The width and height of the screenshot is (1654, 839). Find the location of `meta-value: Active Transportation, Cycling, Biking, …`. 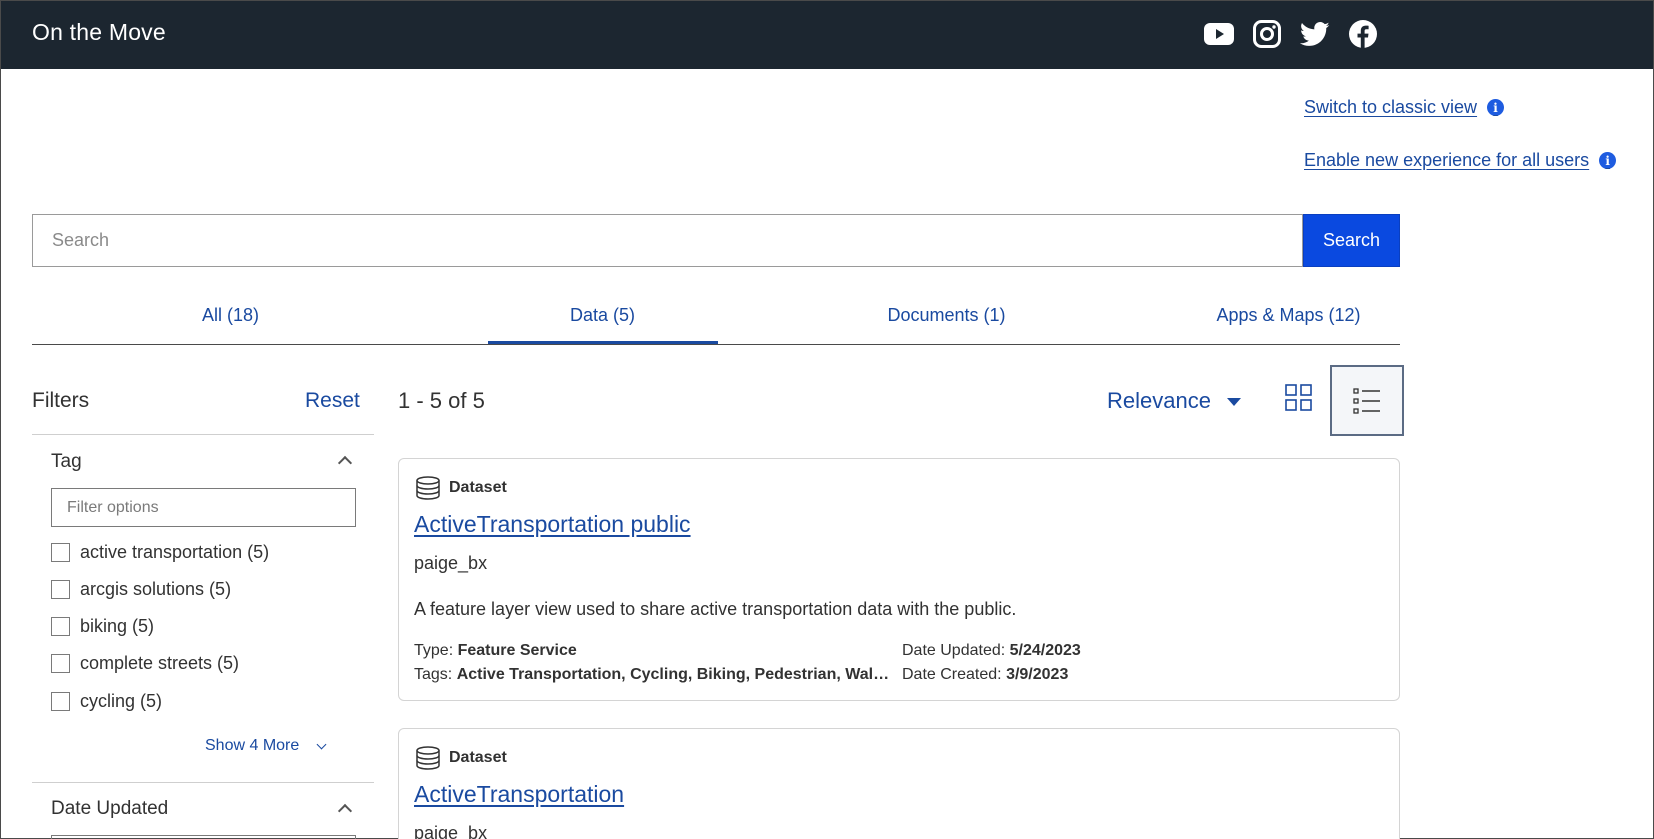

meta-value: Active Transportation, Cycling, Biking, … is located at coordinates (673, 674).